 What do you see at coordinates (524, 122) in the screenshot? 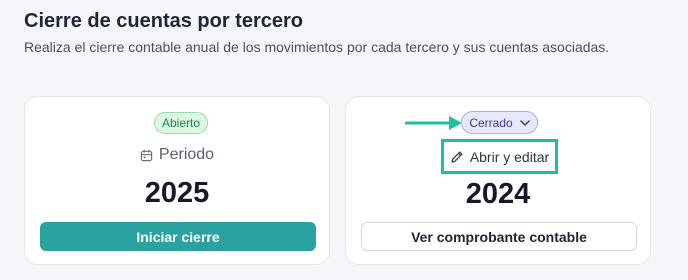
I see `chevron-down-icon` at bounding box center [524, 122].